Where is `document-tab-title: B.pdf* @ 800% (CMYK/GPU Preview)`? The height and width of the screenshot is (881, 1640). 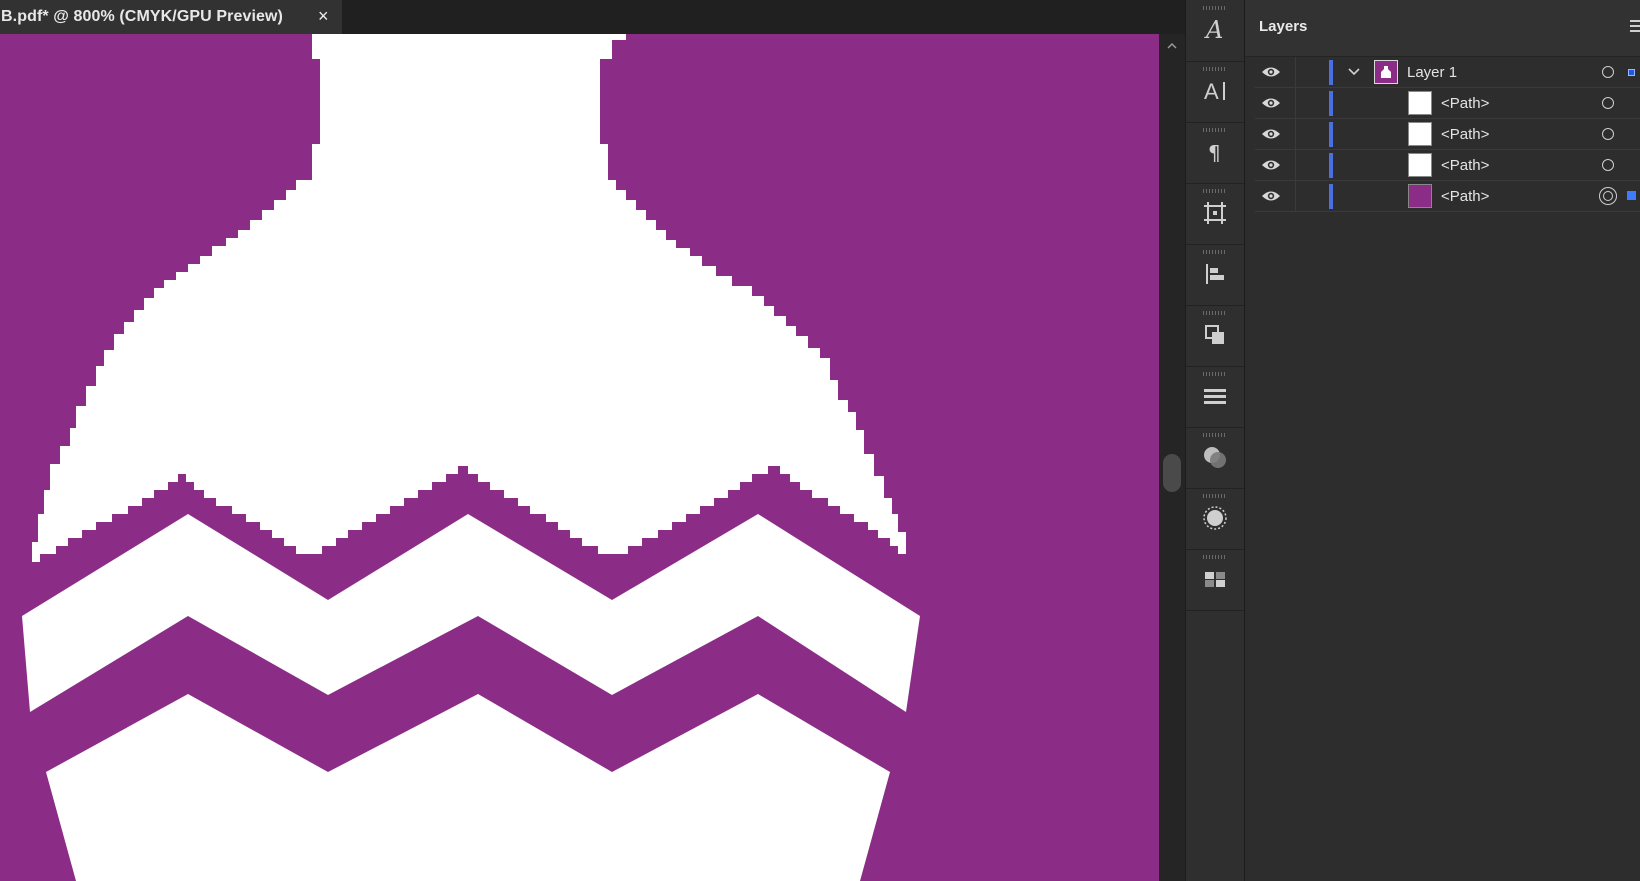
document-tab-title: B.pdf* @ 800% (CMYK/GPU Preview) is located at coordinates (142, 16).